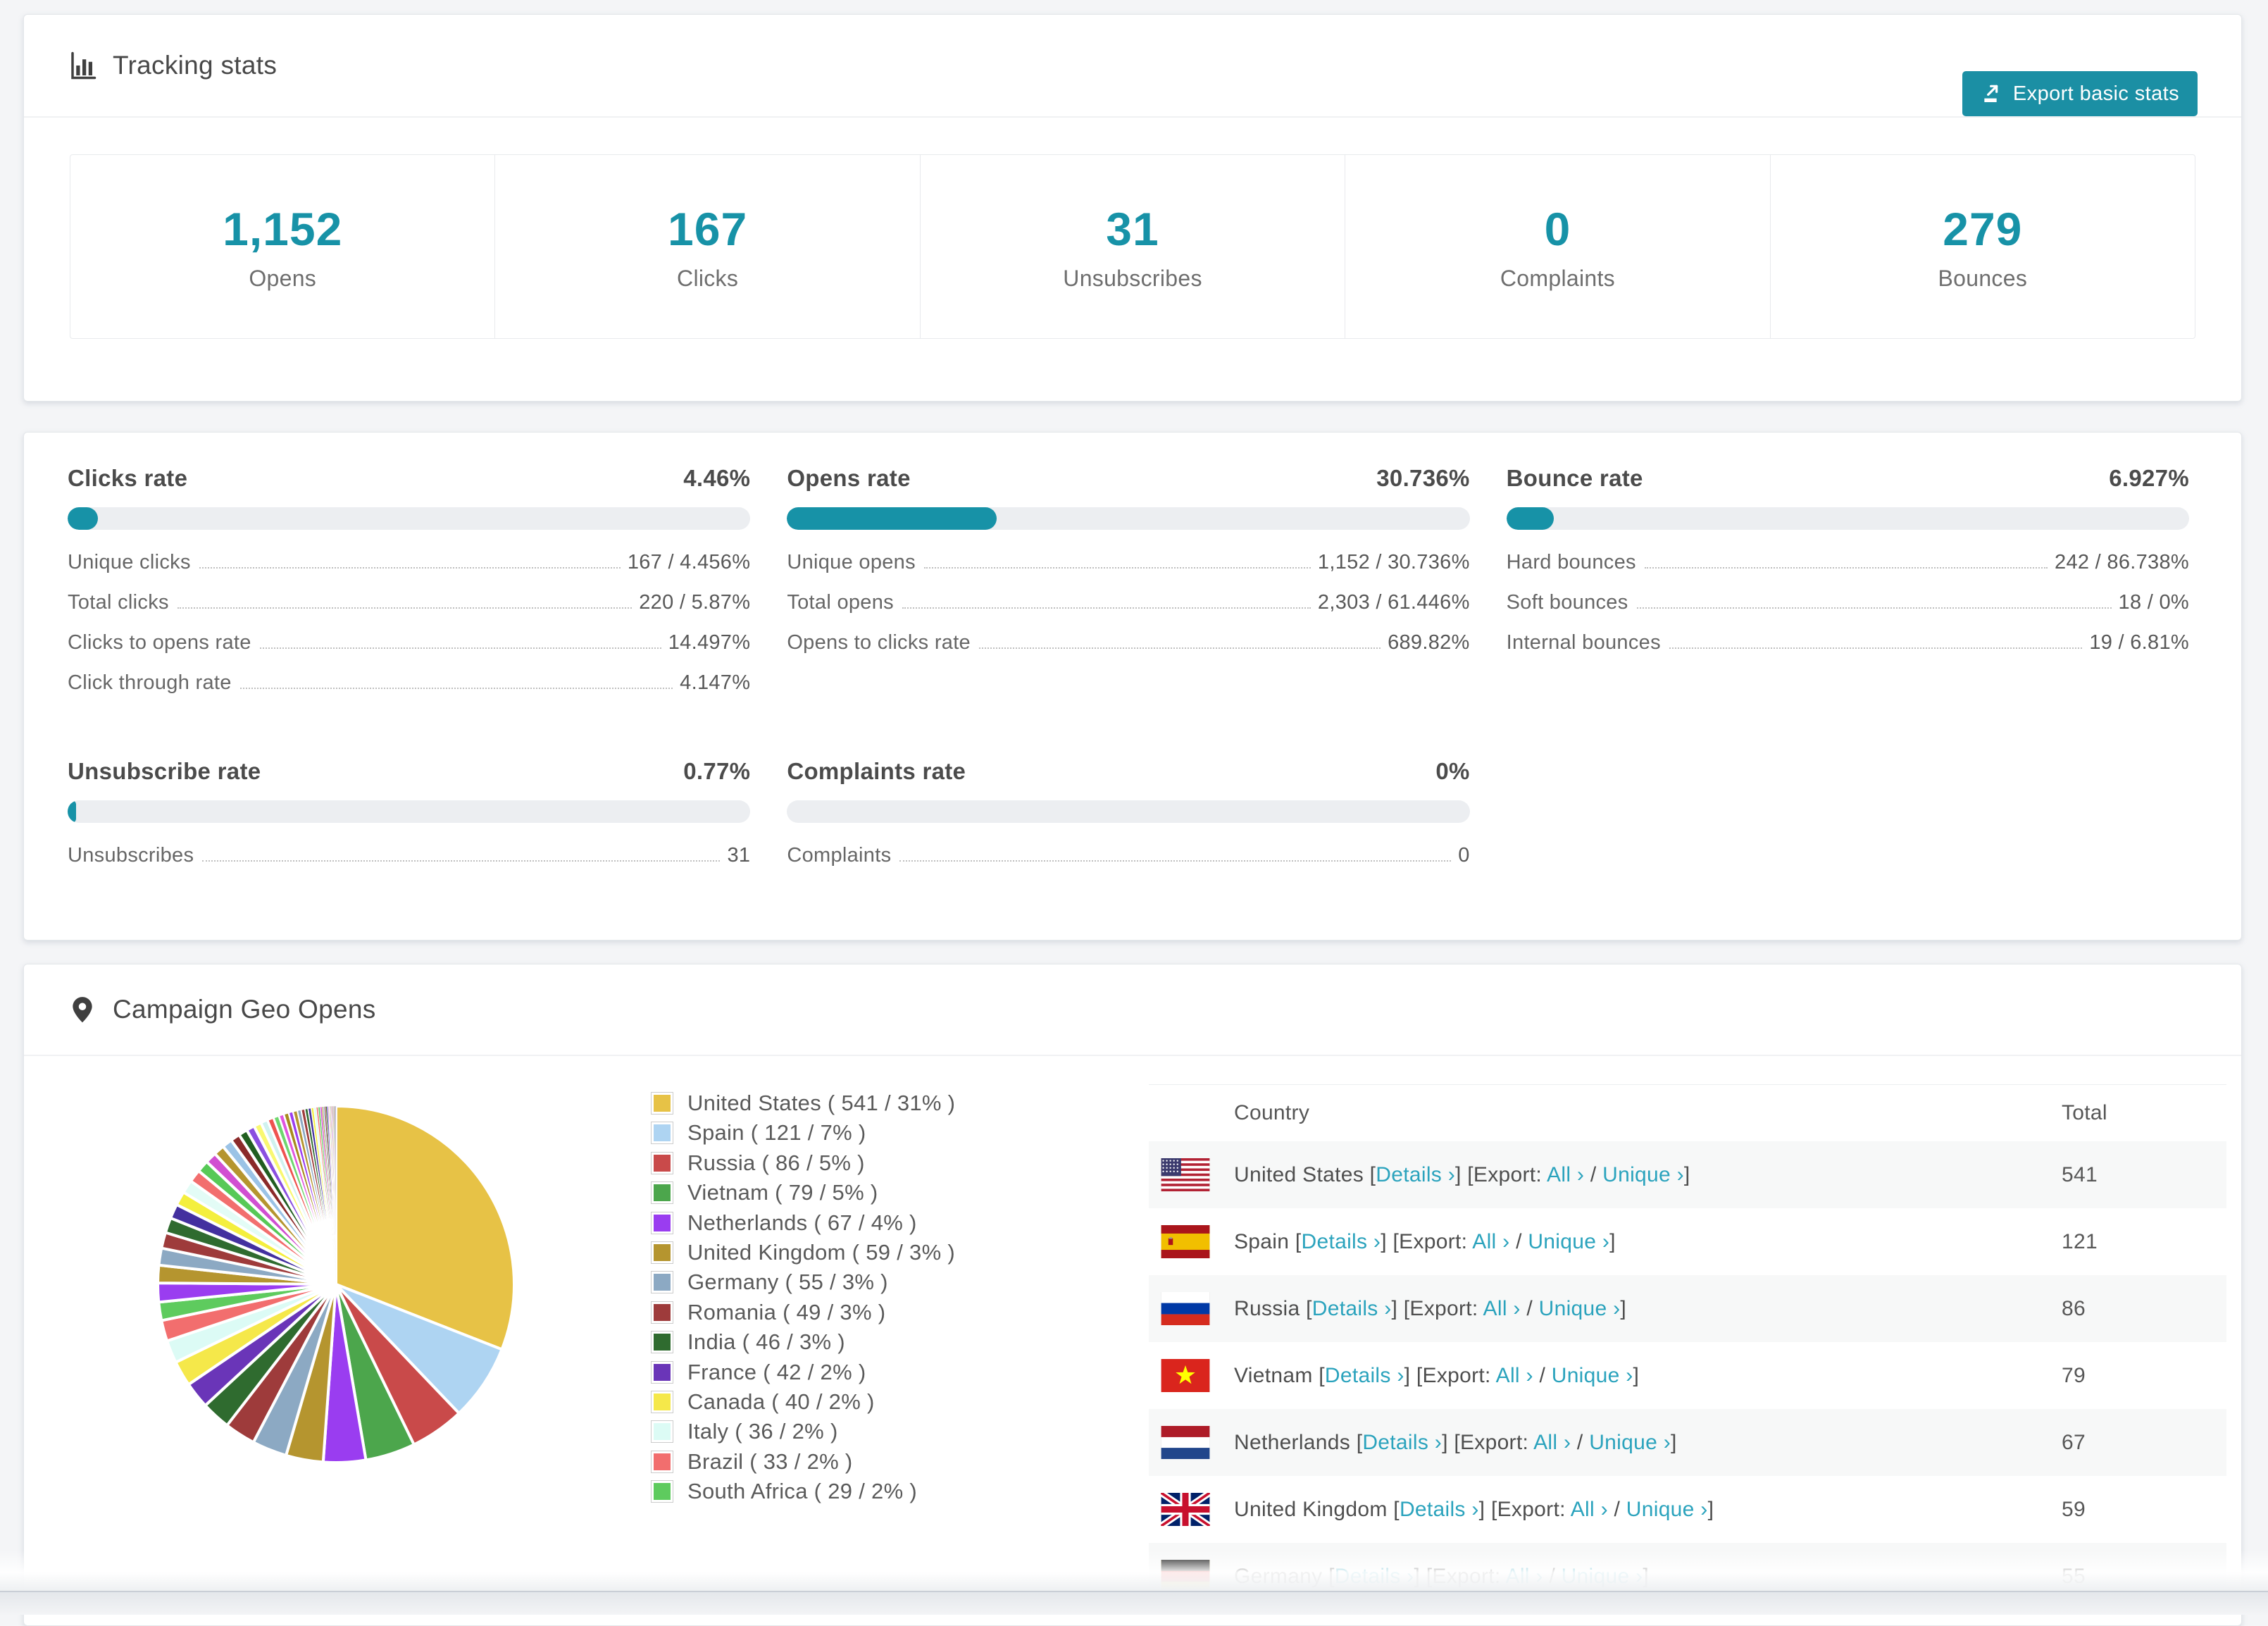 This screenshot has height=1626, width=2268. Describe the element at coordinates (717, 478) in the screenshot. I see `rate-value: 4.46%` at that location.